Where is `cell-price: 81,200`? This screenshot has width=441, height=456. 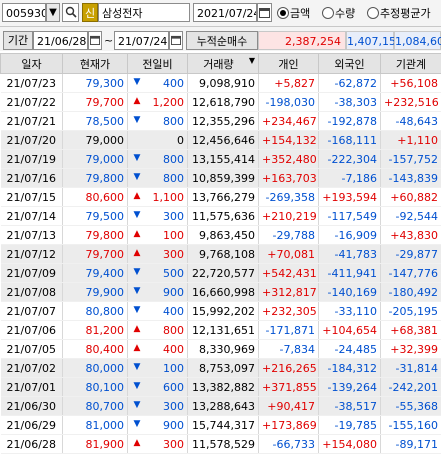 cell-price: 81,200 is located at coordinates (95, 330).